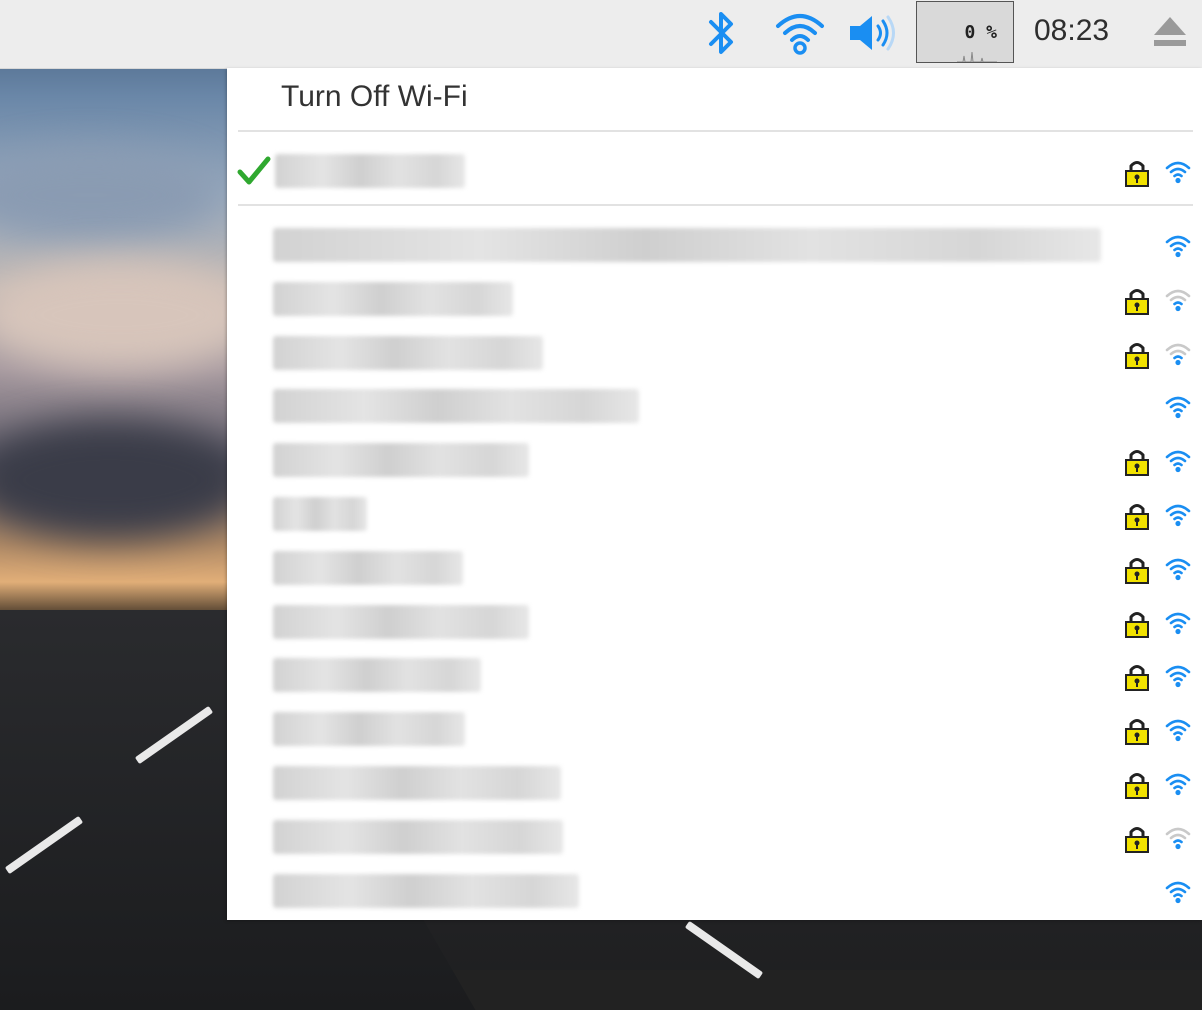 The image size is (1202, 1010). I want to click on bluetooth-icon, so click(721, 34).